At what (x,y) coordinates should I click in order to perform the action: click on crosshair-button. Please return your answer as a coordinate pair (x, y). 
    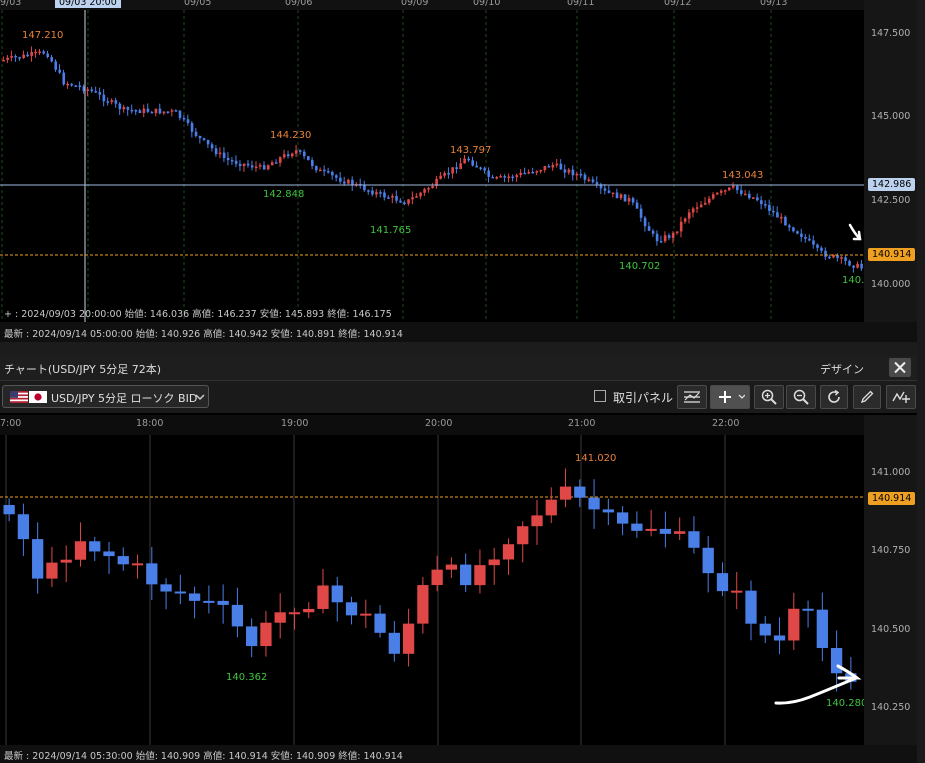
    Looking at the image, I should click on (730, 397).